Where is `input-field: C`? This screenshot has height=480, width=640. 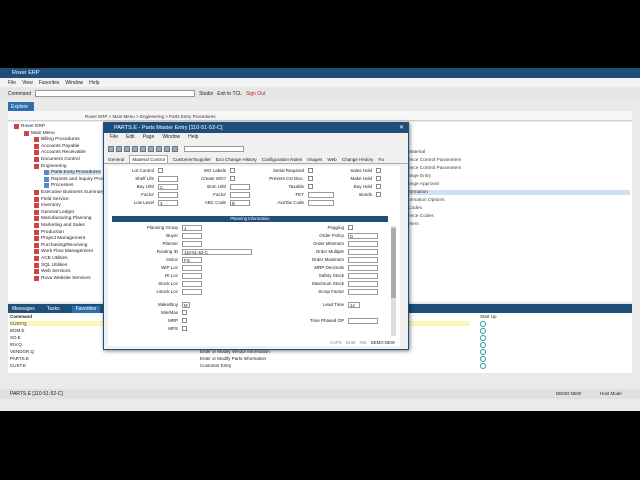 input-field: C is located at coordinates (168, 187).